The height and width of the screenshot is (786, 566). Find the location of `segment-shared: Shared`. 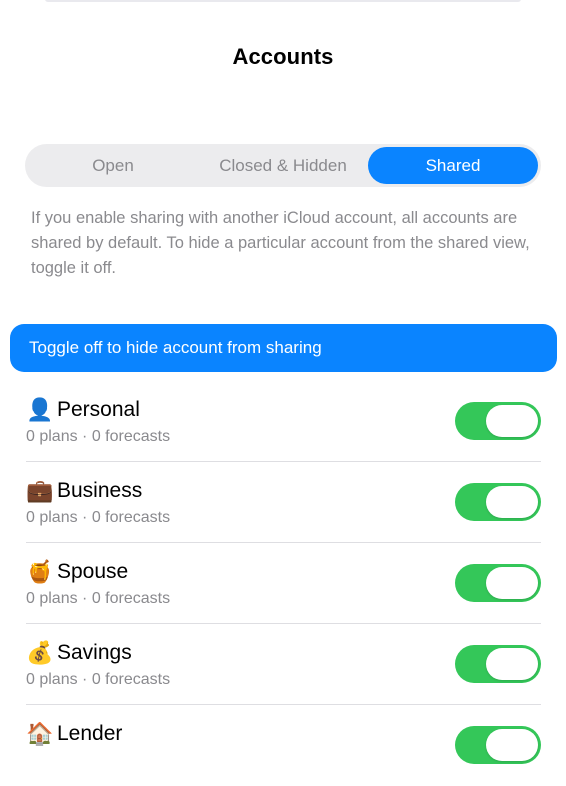

segment-shared: Shared is located at coordinates (453, 165).